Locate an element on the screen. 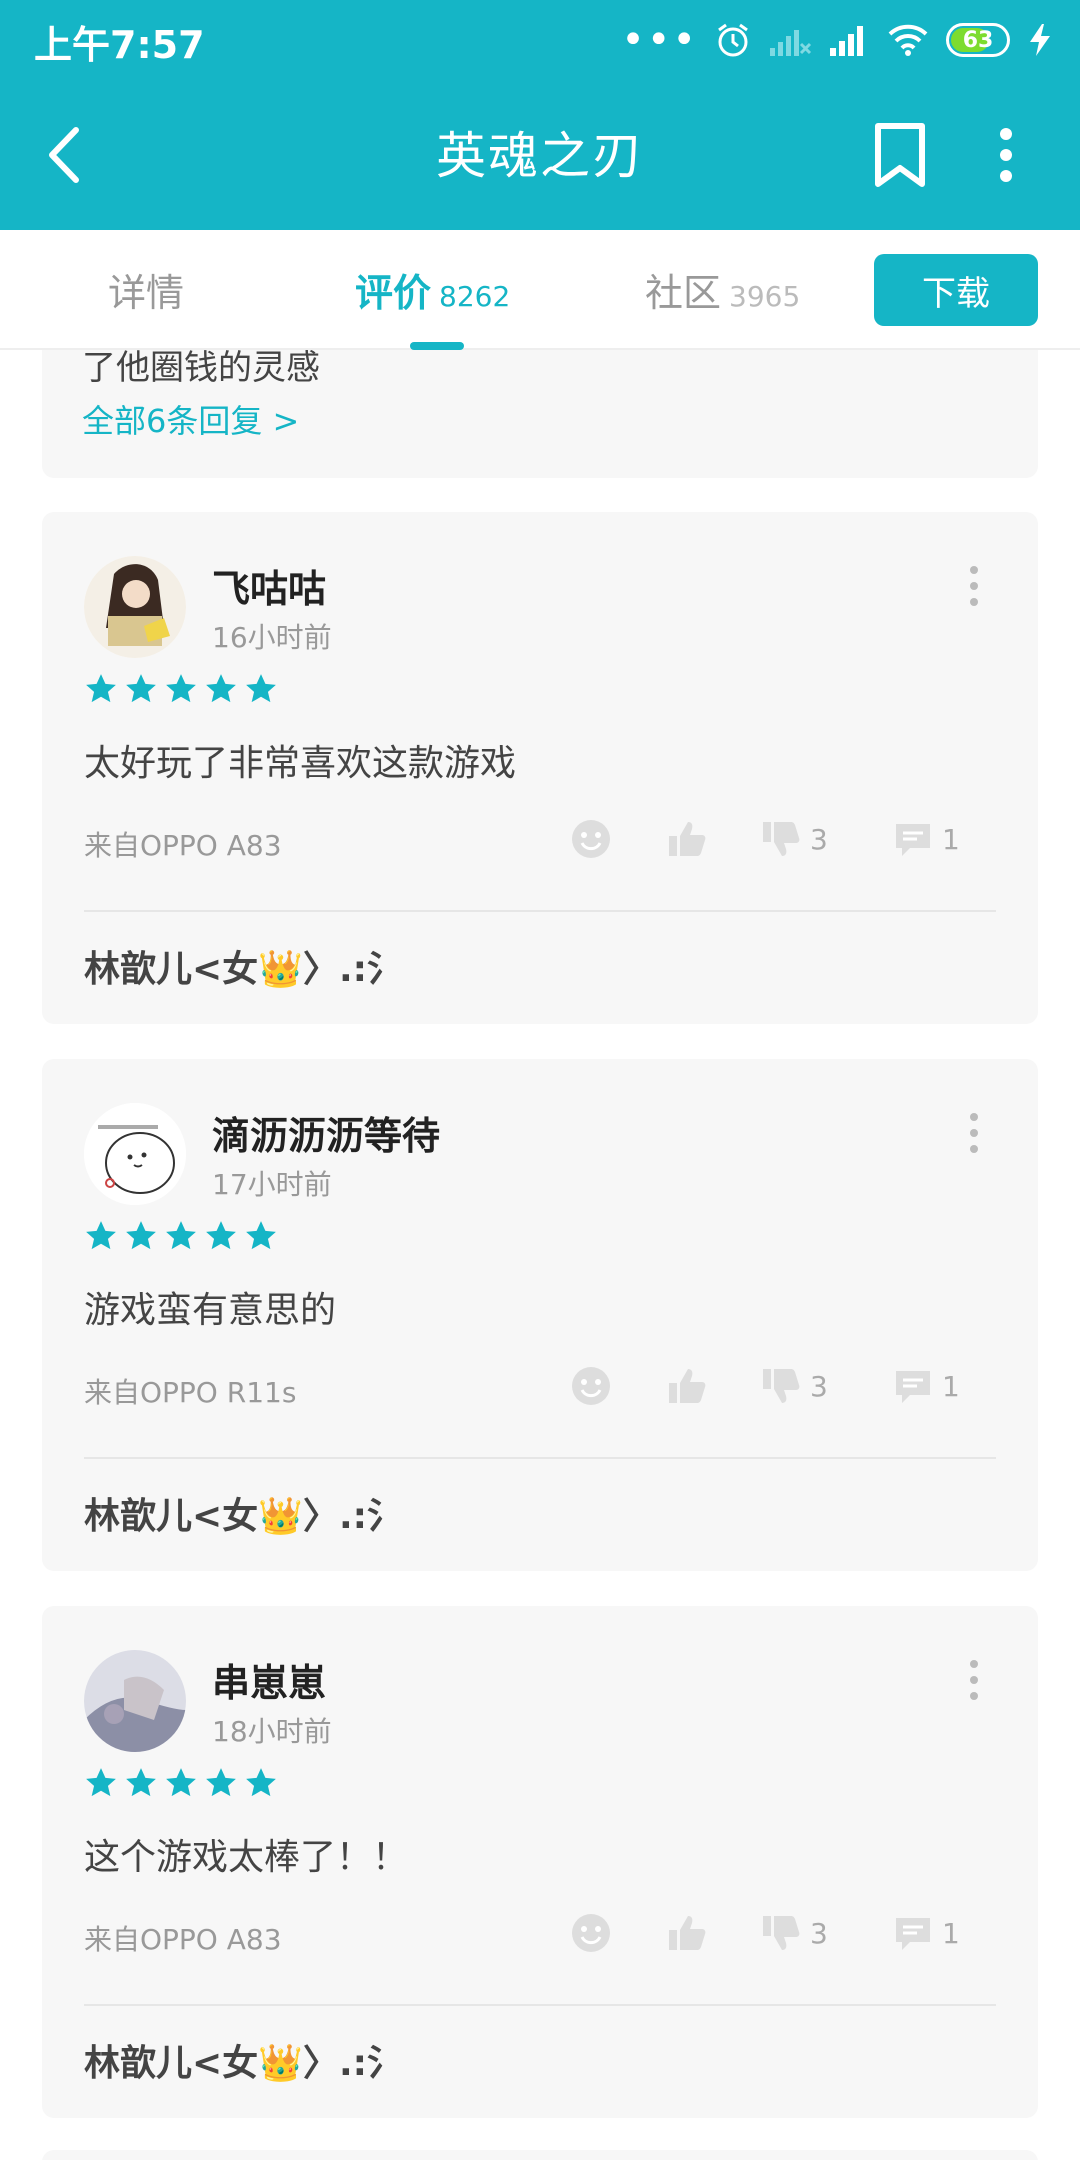  tab-count: 8262 is located at coordinates (475, 296).